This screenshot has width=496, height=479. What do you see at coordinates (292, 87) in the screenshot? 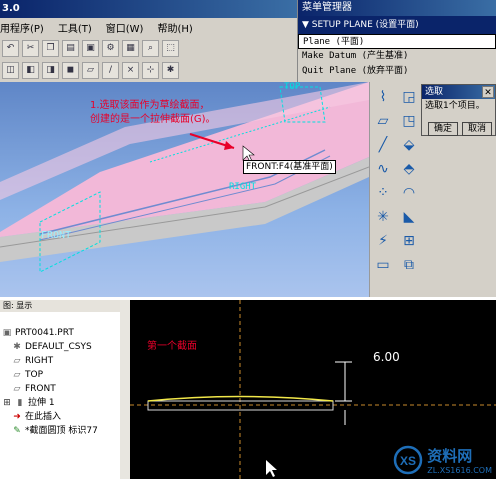
I see `label-top: TOP` at bounding box center [292, 87].